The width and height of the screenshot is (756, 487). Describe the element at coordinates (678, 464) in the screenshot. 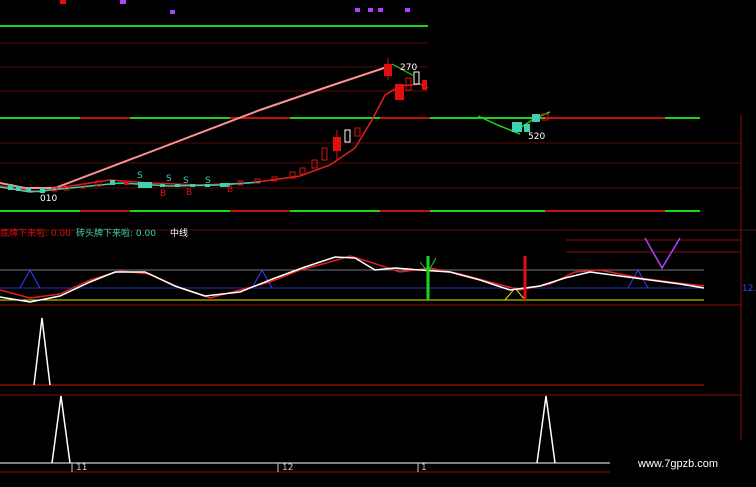

I see `watermark: www.7gpzb.com` at that location.